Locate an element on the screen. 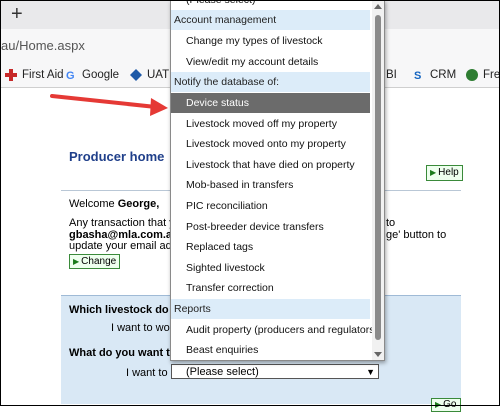  bookmark-label: Google is located at coordinates (101, 75).